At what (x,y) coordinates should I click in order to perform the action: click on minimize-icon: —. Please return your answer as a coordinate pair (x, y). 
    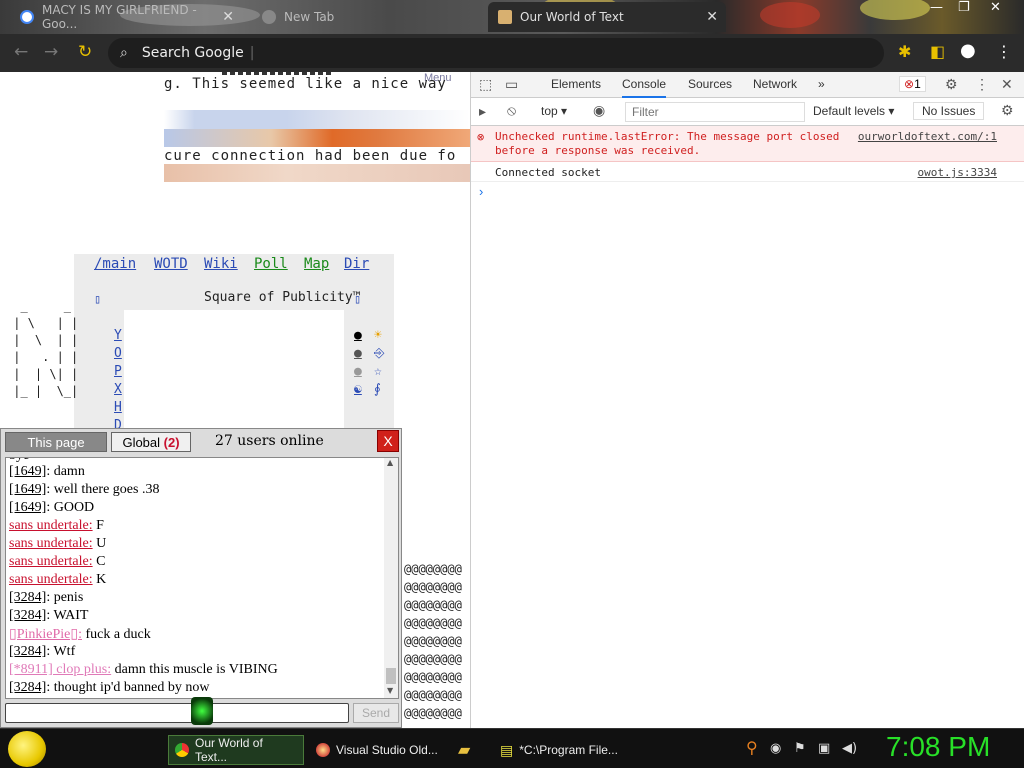
    Looking at the image, I should click on (936, 7).